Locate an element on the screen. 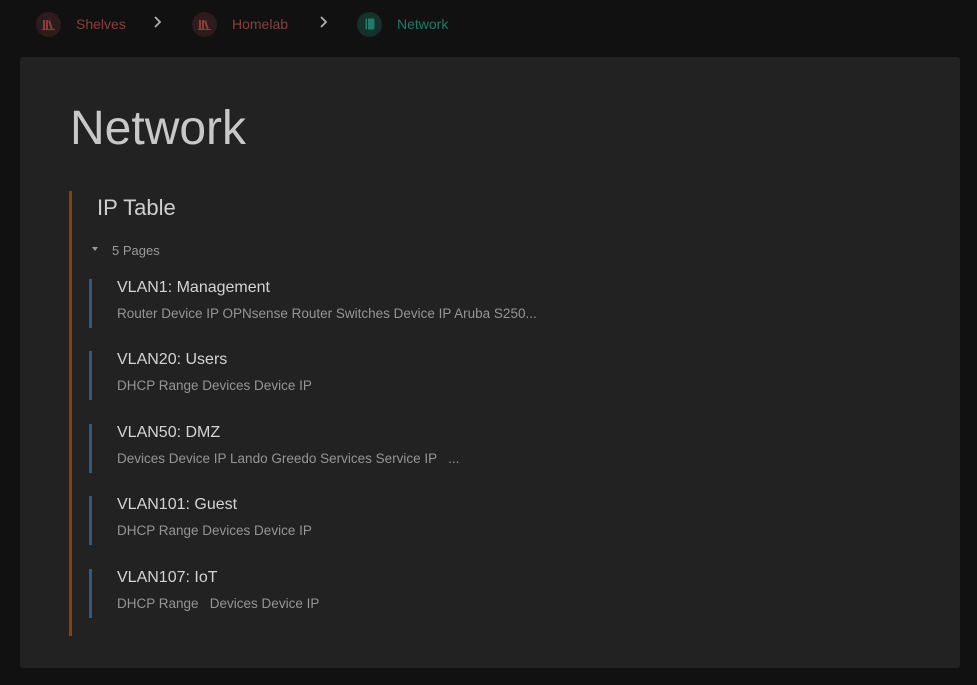  pages-count: 5 Pages is located at coordinates (136, 250).